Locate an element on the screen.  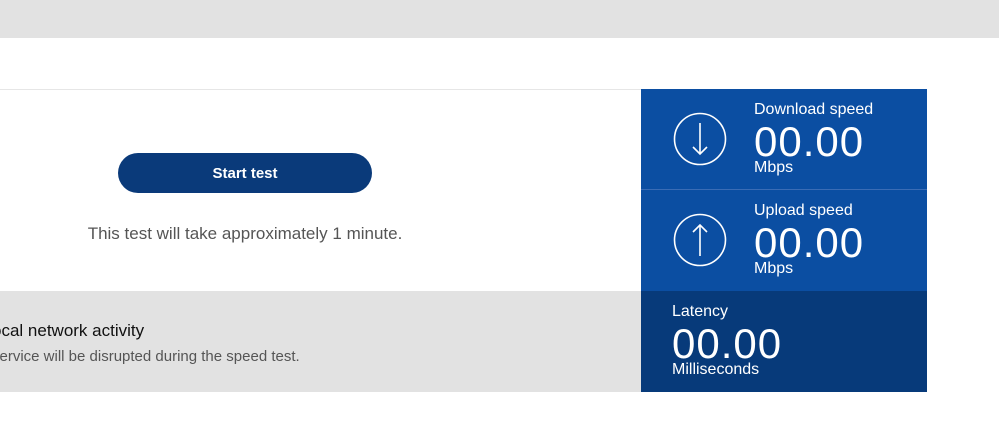
download-speed-card: Download speed 00.00 Mbps is located at coordinates (784, 139).